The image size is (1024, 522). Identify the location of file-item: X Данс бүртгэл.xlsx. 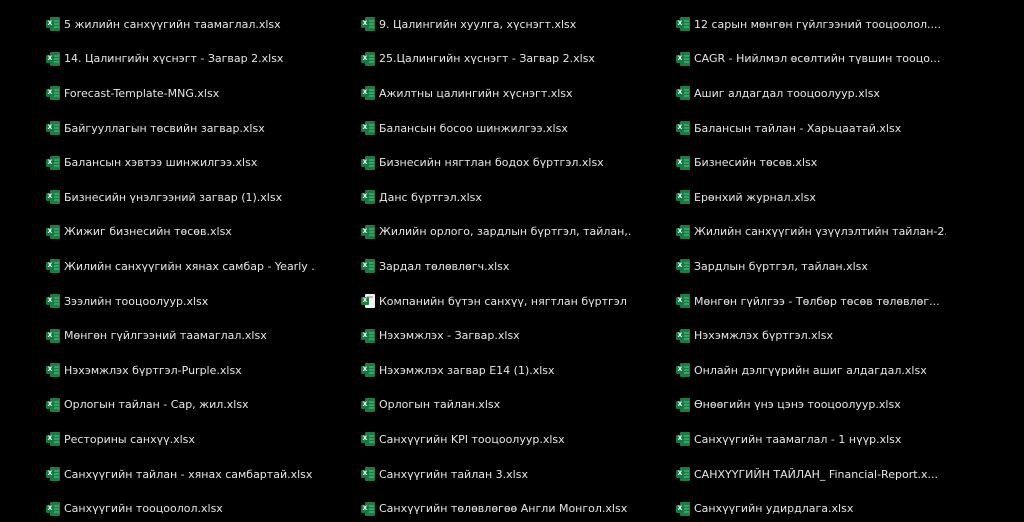
(496, 197).